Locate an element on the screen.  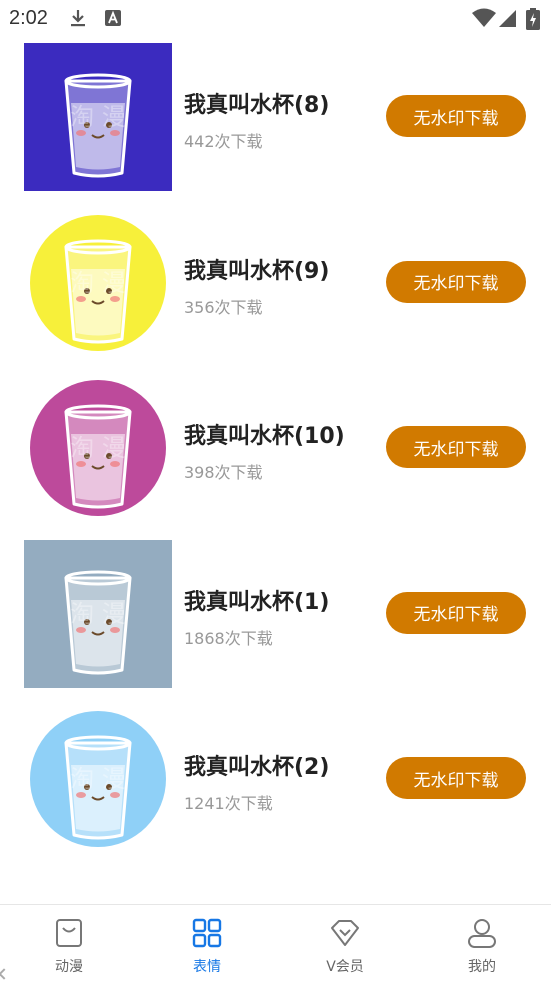
download-count: 1241次下载 is located at coordinates (228, 803).